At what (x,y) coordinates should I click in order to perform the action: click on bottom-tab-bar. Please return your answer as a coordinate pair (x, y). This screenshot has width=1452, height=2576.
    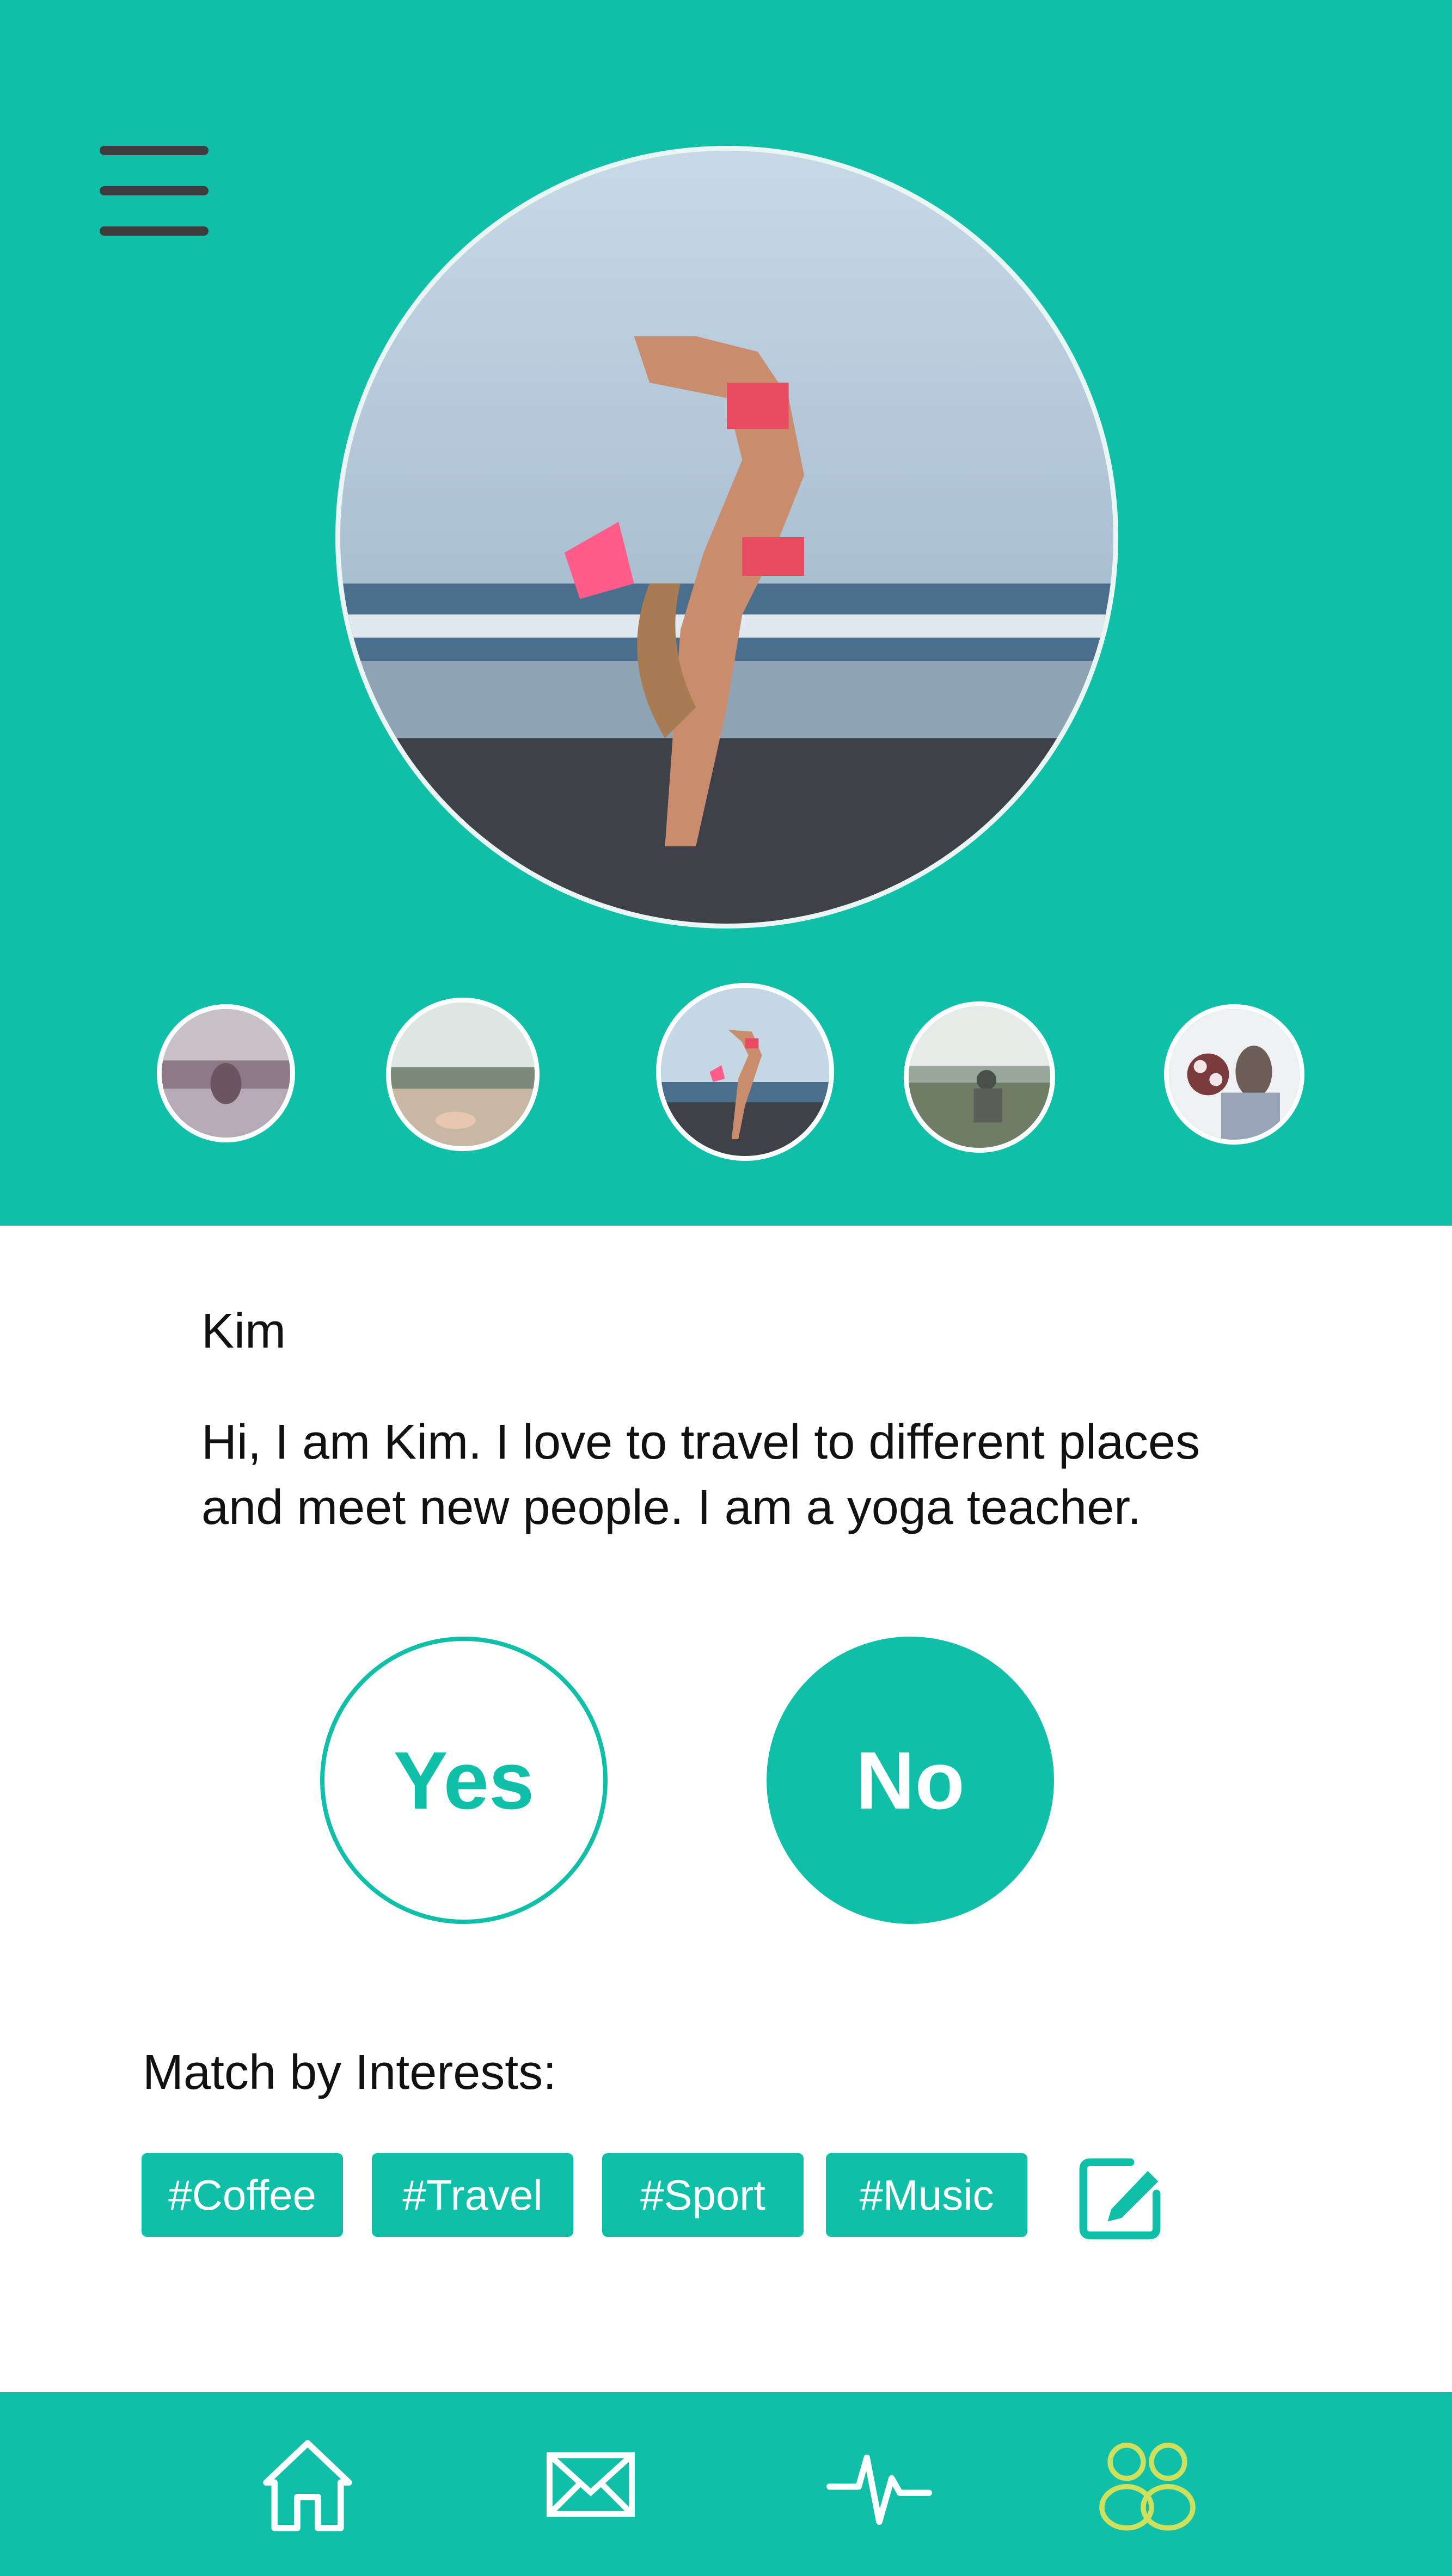
    Looking at the image, I should click on (726, 2484).